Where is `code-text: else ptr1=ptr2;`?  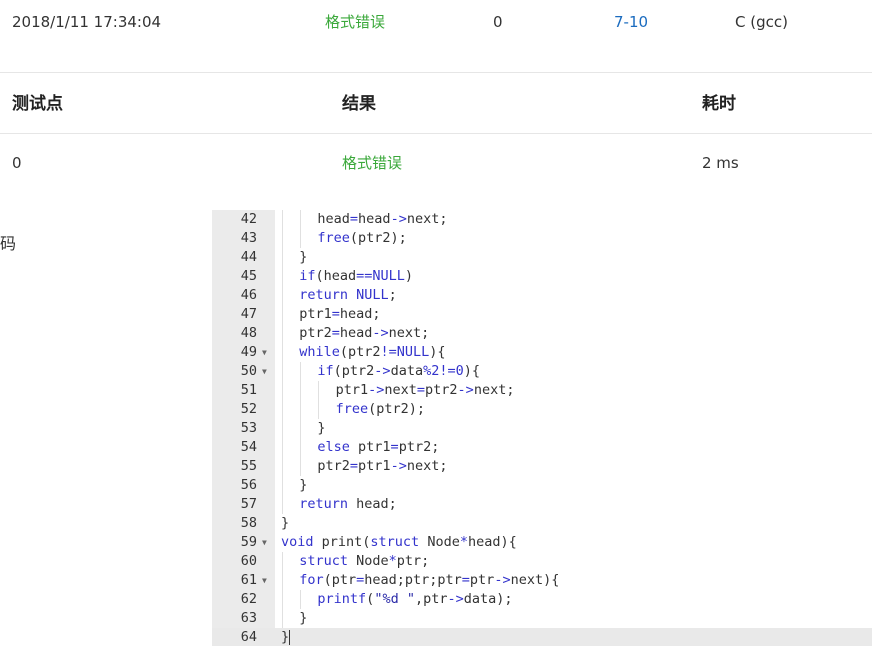 code-text: else ptr1=ptr2; is located at coordinates (378, 447).